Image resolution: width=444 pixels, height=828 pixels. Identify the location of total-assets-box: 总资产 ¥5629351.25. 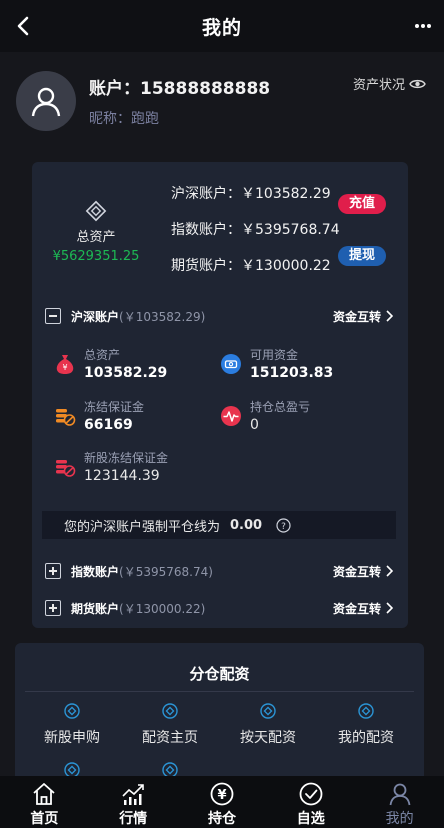
(96, 232).